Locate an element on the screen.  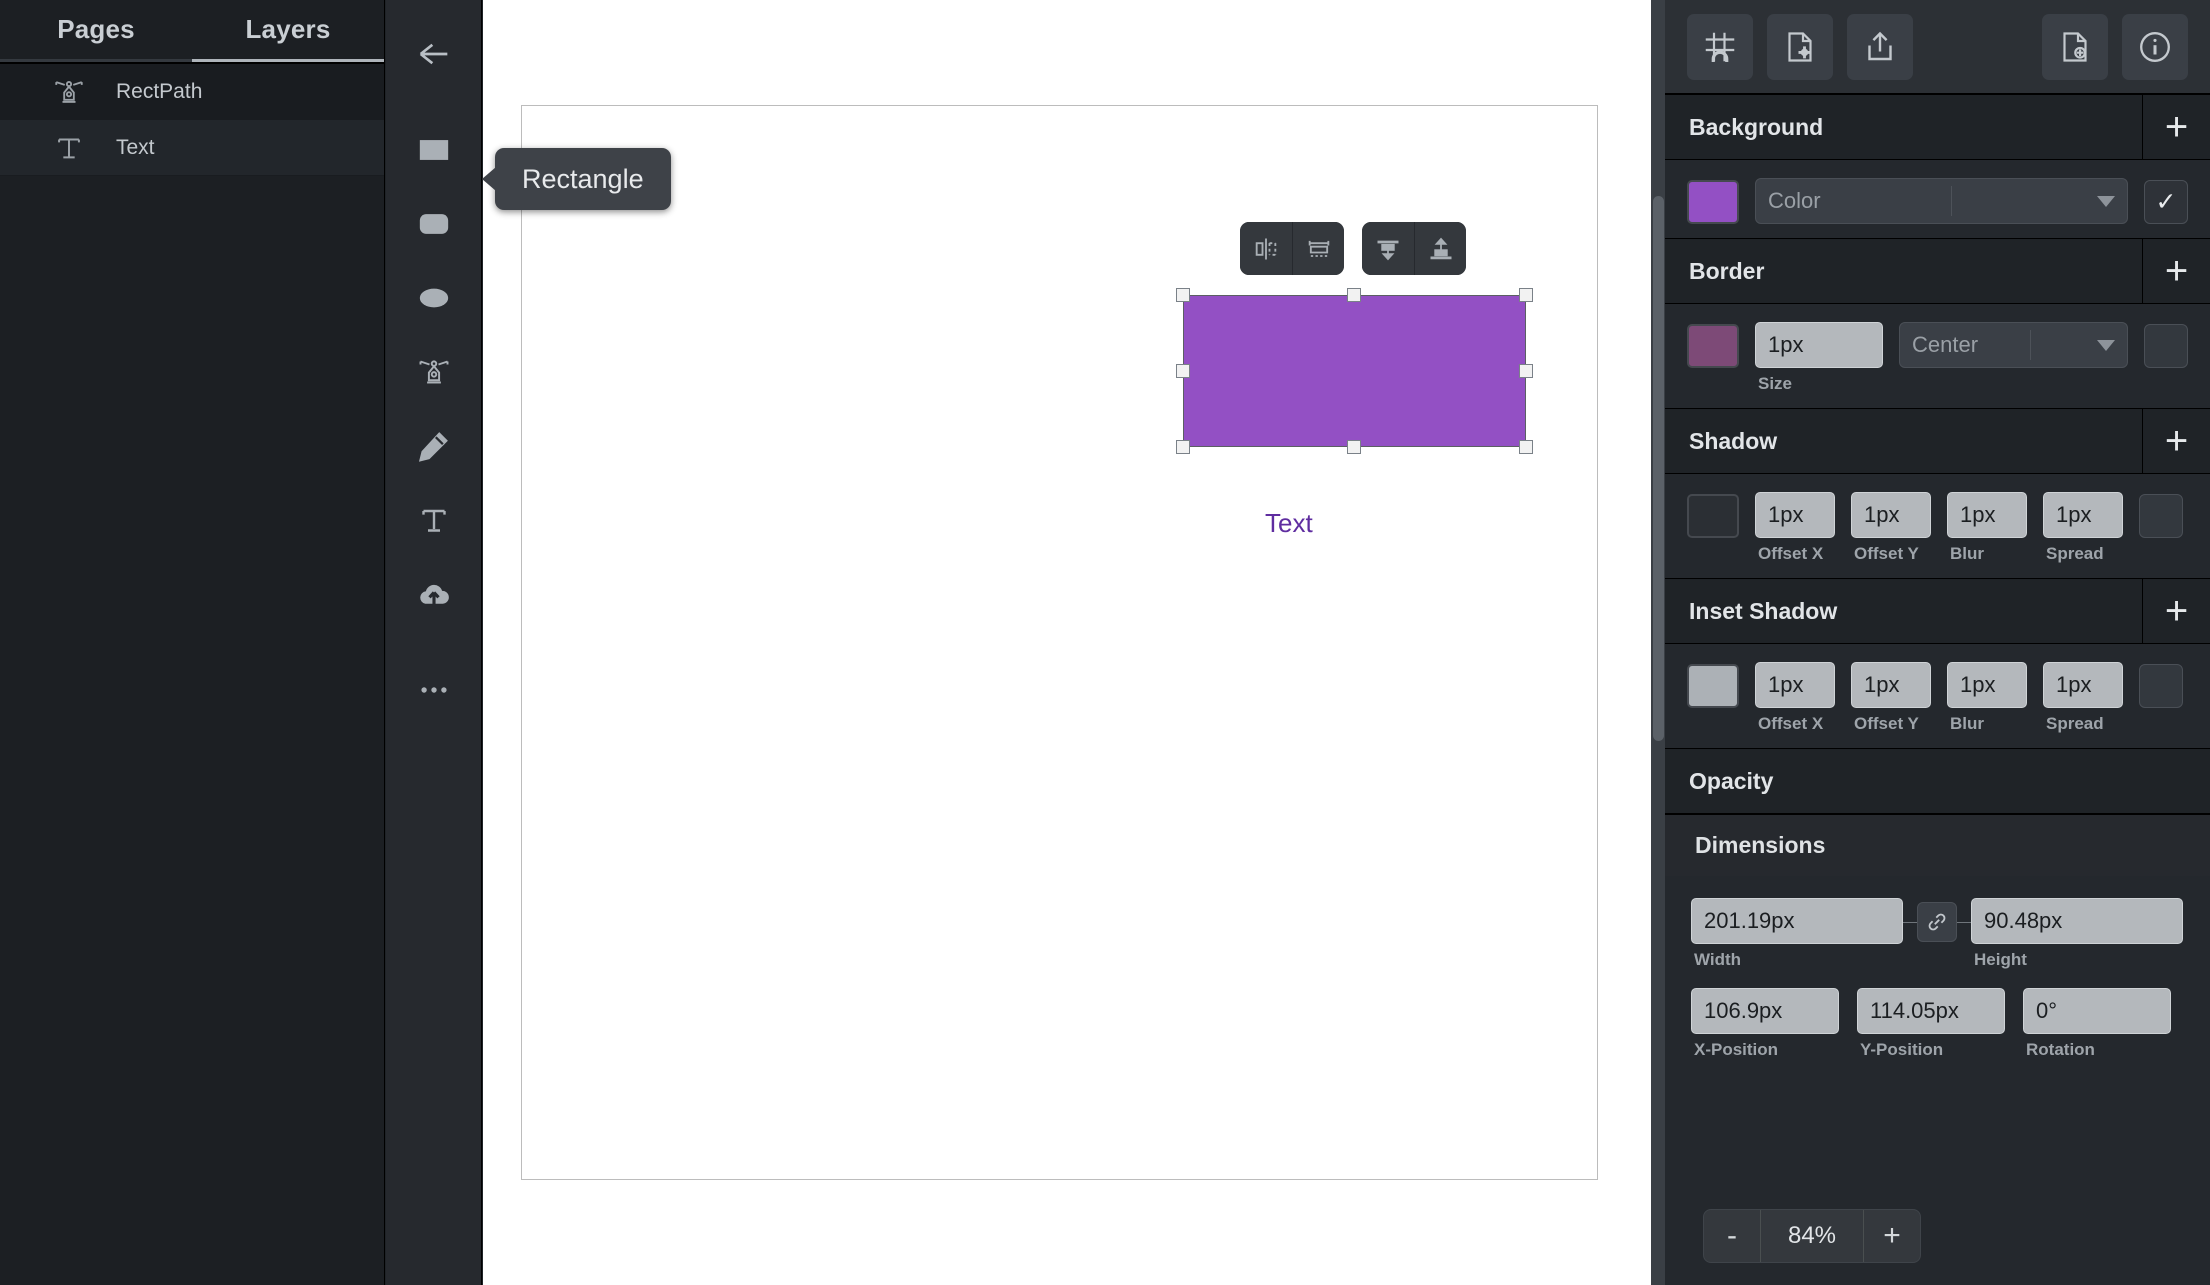
resize-handle-top-right is located at coordinates (1526, 295).